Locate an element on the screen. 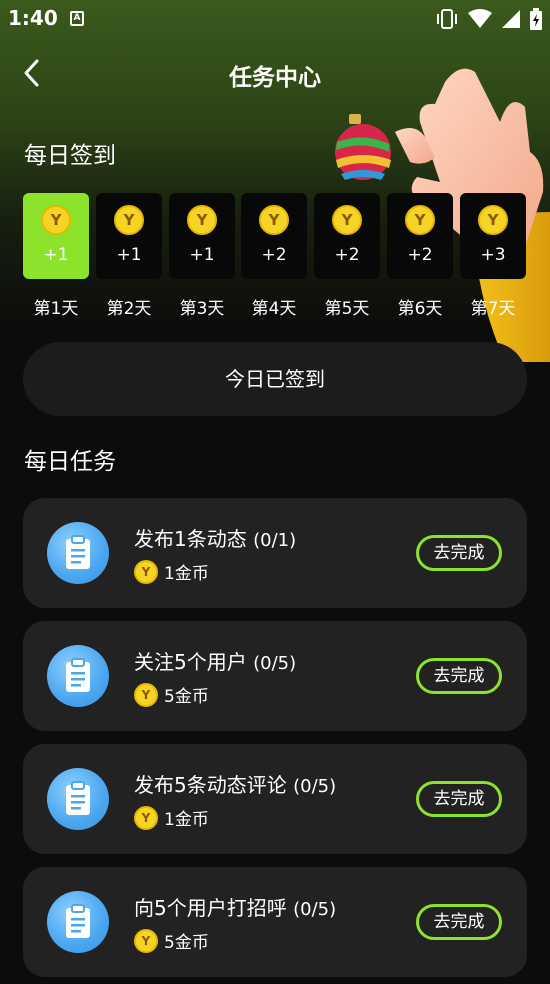 The width and height of the screenshot is (550, 984). task-title: 发布1条动态 (0/1) is located at coordinates (215, 537).